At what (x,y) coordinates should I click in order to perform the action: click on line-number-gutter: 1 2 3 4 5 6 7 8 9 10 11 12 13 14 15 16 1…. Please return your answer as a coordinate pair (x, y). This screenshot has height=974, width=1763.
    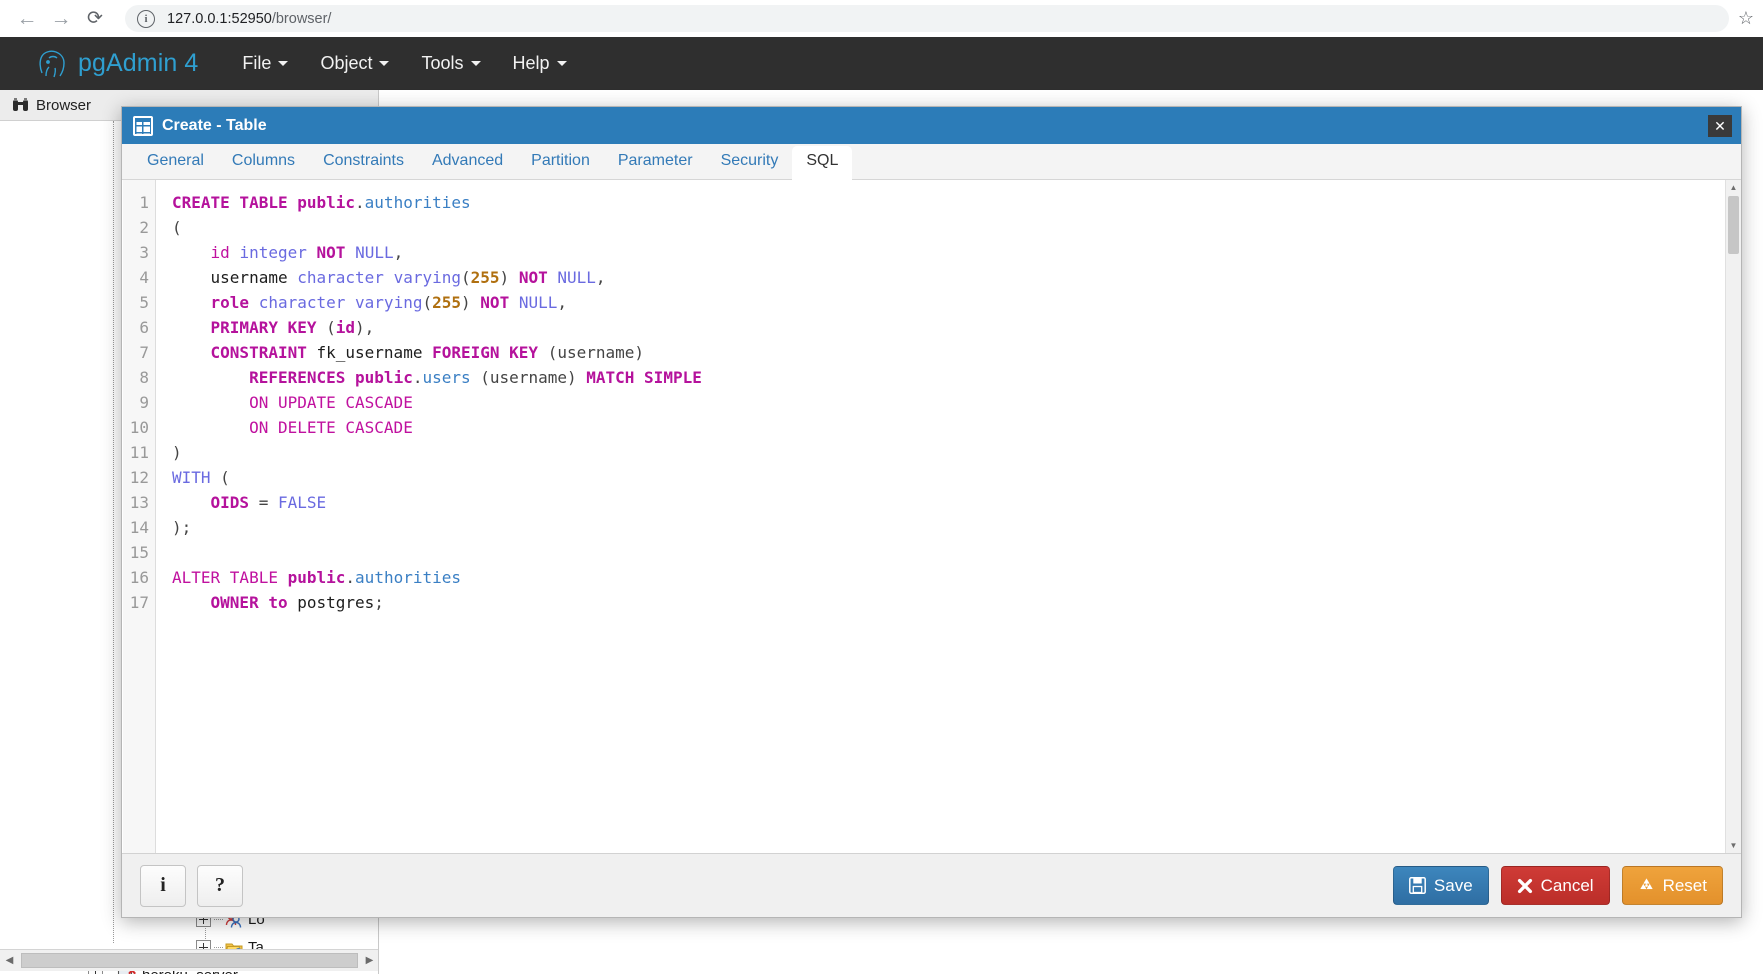
    Looking at the image, I should click on (139, 516).